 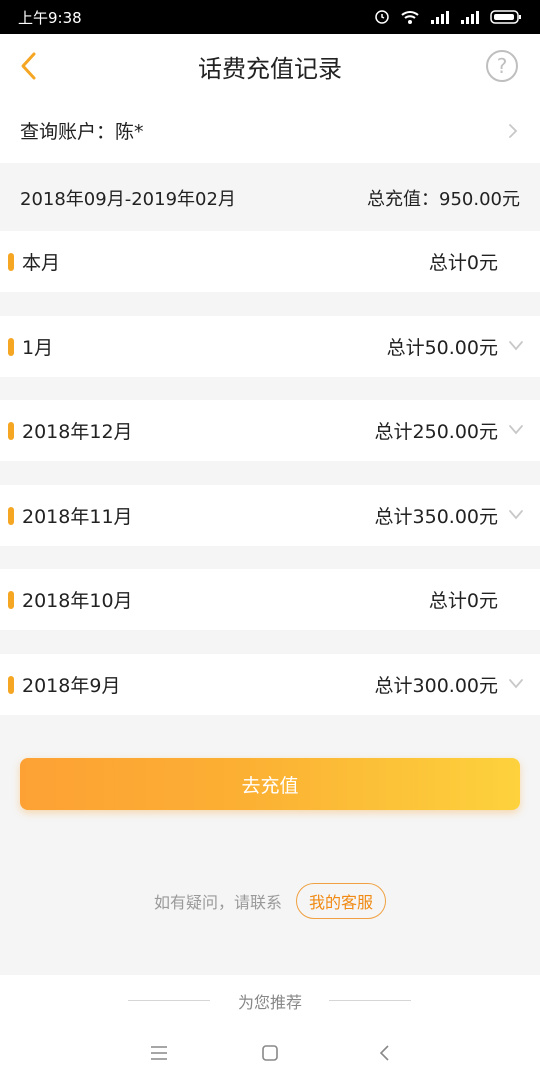 What do you see at coordinates (82, 132) in the screenshot?
I see `account-label: 查询账户：陈*` at bounding box center [82, 132].